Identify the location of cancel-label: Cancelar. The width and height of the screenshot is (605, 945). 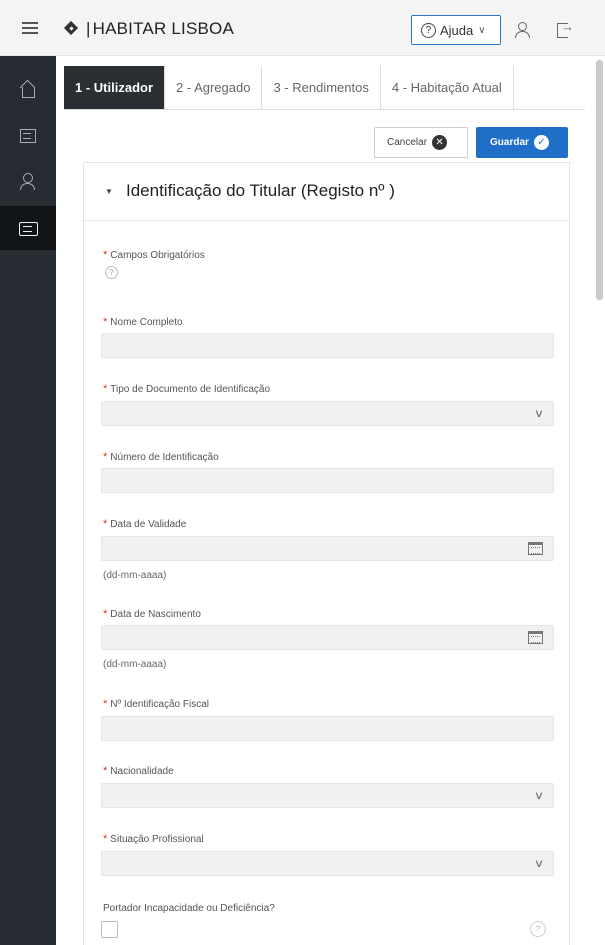
(407, 142).